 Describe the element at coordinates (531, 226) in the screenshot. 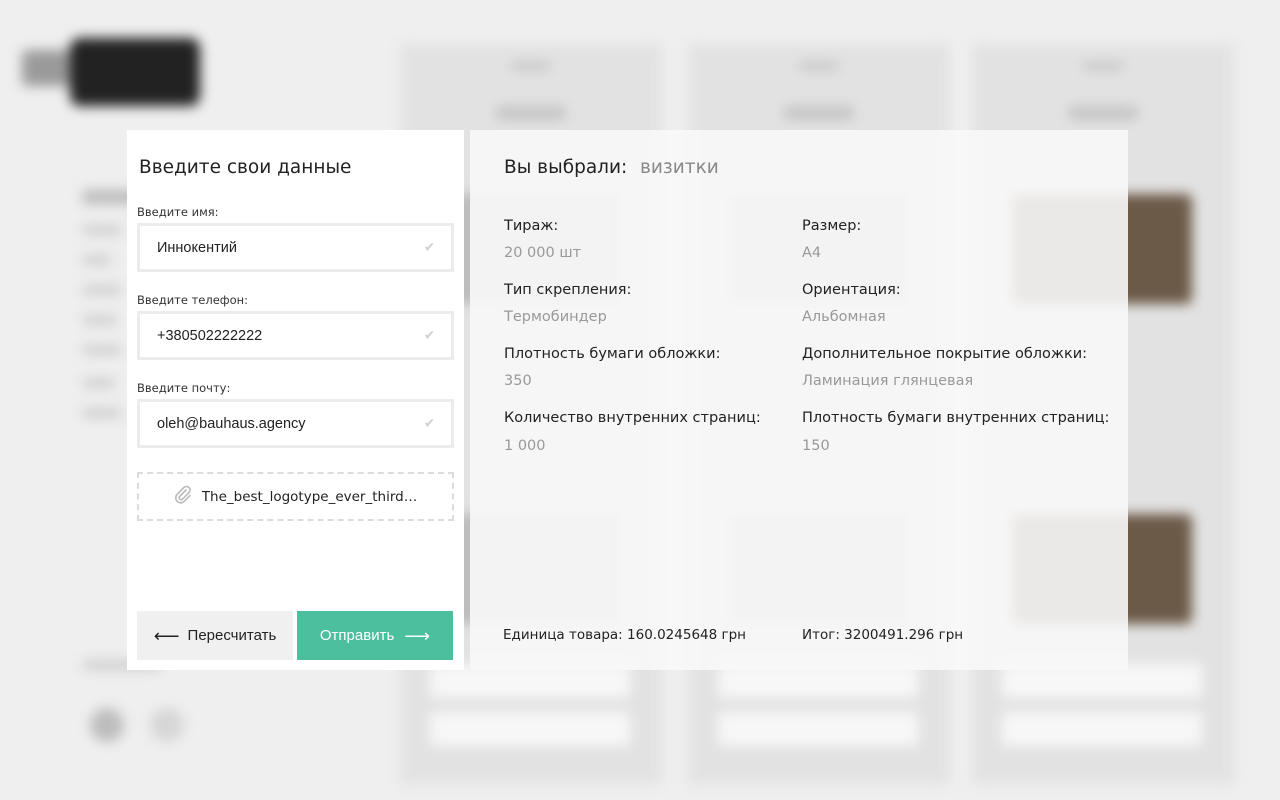

I see `spec-label: Тираж:` at that location.